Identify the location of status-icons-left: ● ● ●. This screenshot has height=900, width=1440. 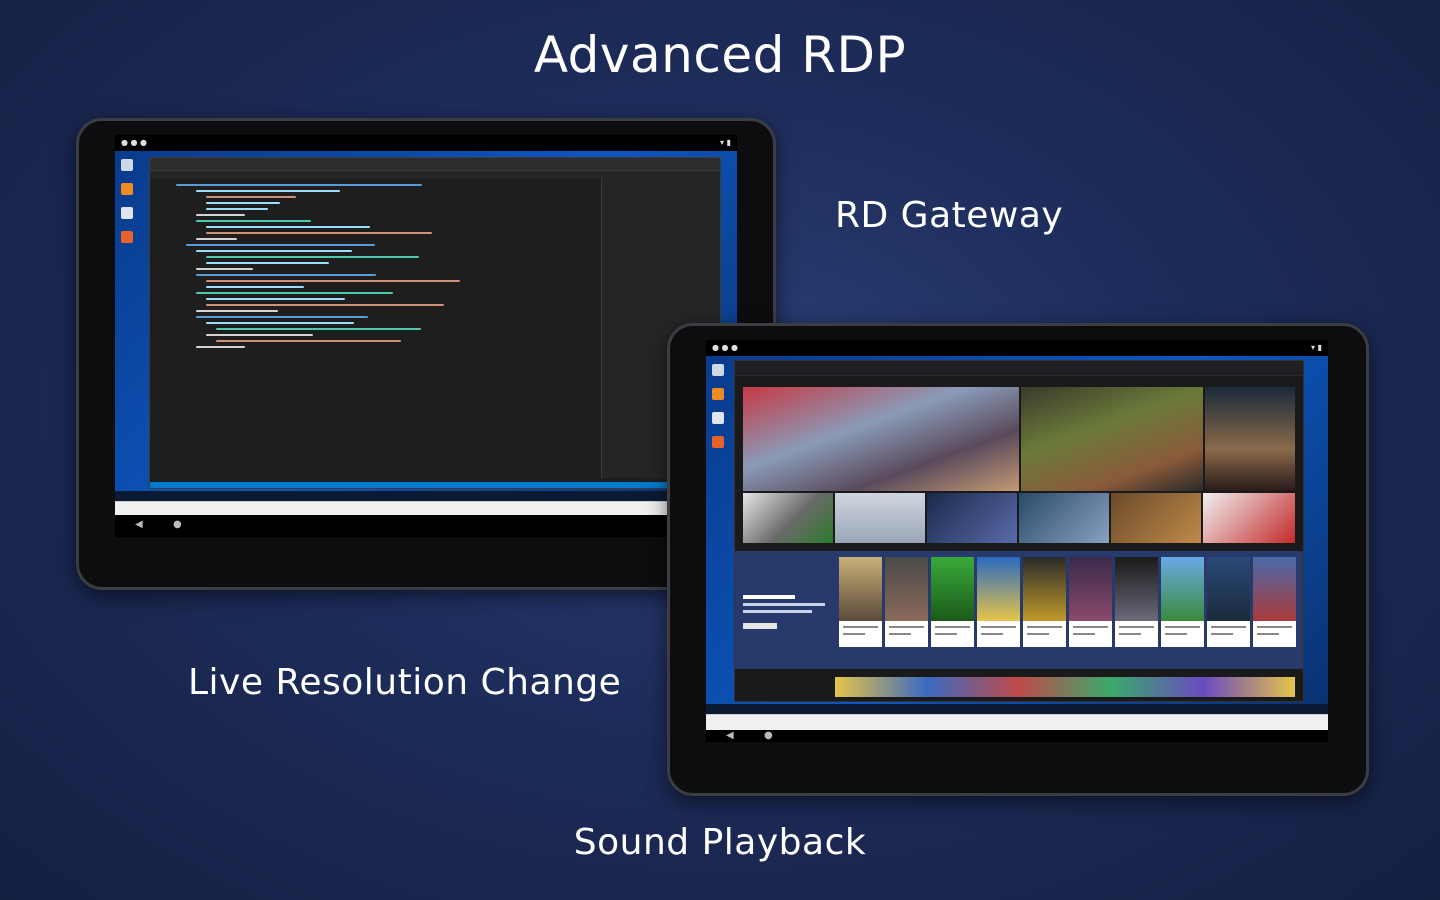
(134, 142).